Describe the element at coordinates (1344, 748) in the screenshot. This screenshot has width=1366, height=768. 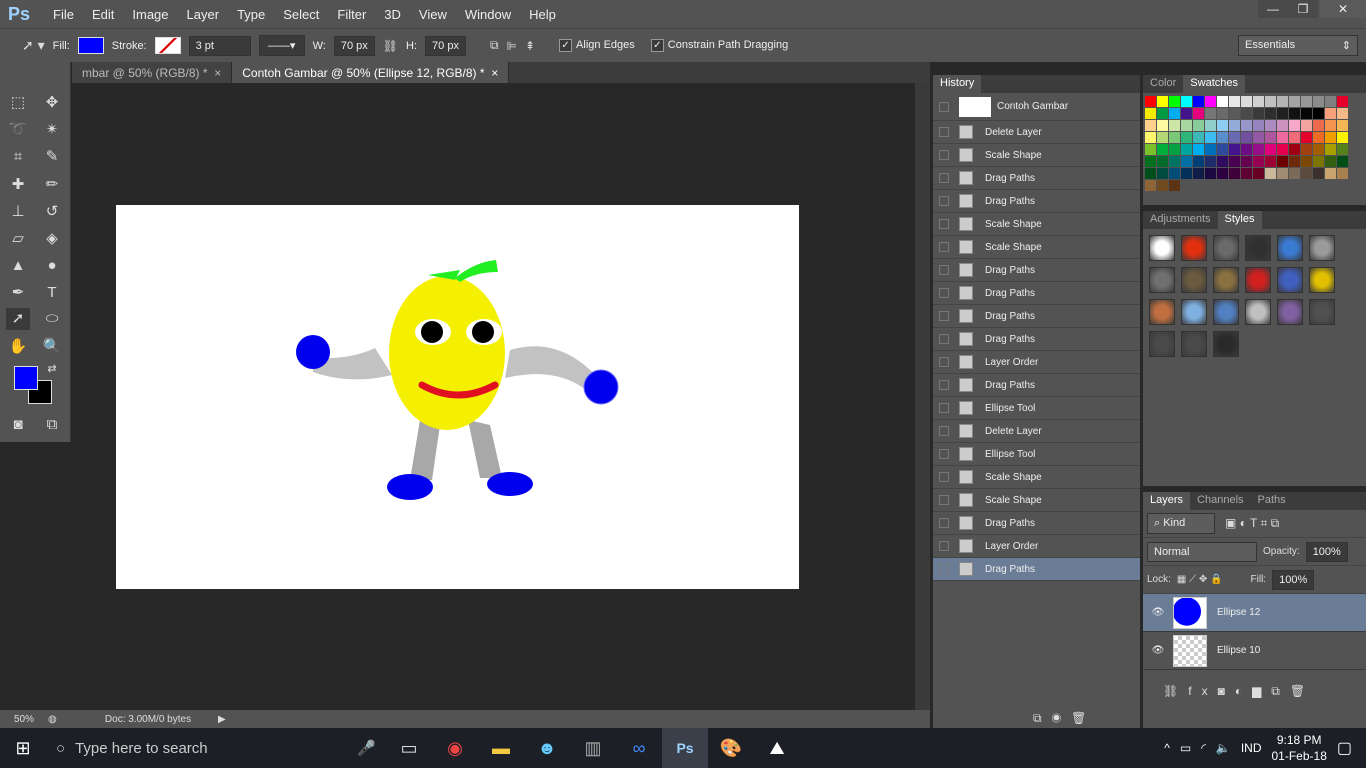
I see `notifications-icon: ▢` at that location.